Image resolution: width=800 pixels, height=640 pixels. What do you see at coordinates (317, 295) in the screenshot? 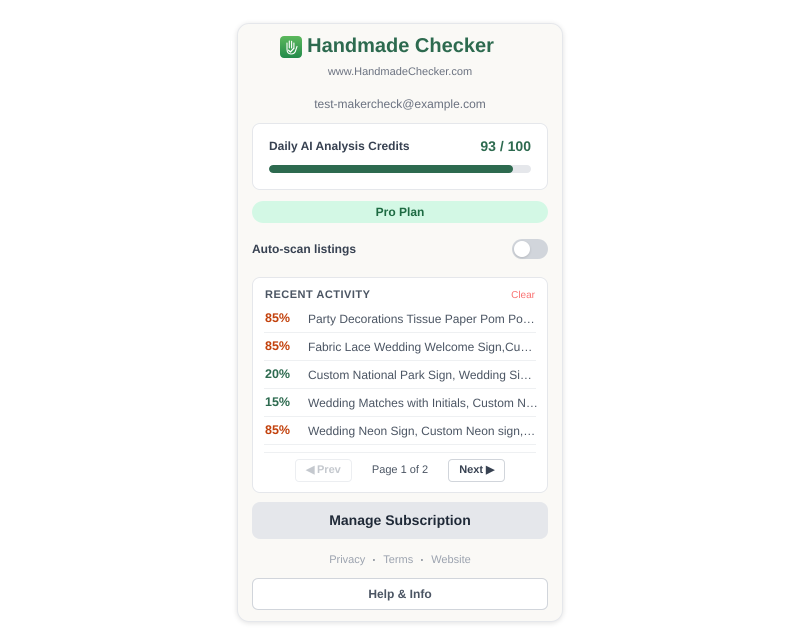
I see `section-title: RECENT ACTIVITY` at bounding box center [317, 295].